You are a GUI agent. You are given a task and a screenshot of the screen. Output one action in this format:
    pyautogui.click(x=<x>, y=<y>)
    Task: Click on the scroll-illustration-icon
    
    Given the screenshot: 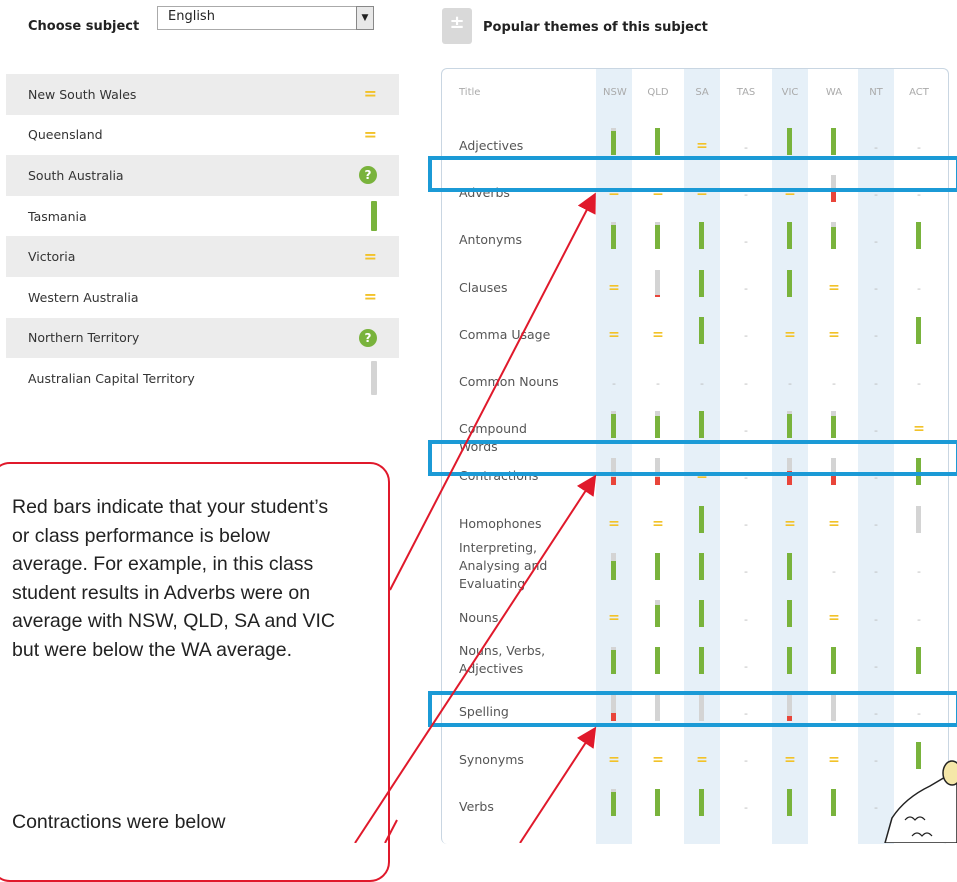 What is the action you would take?
    pyautogui.click(x=920, y=801)
    